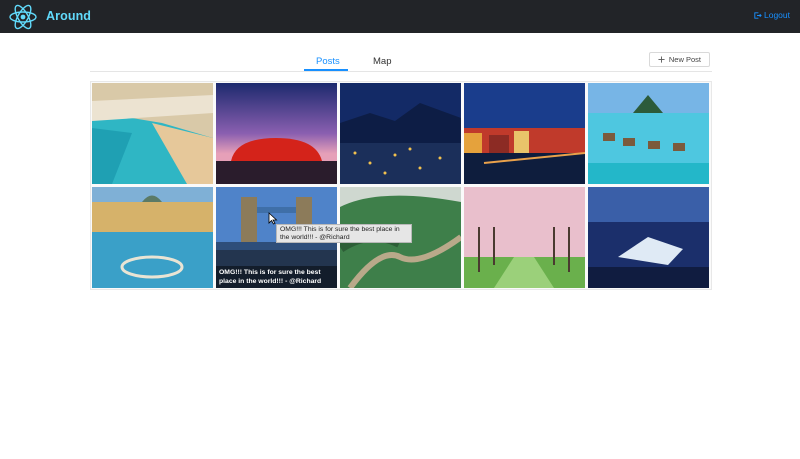 This screenshot has width=800, height=459. What do you see at coordinates (23, 17) in the screenshot?
I see `react-atom-icon` at bounding box center [23, 17].